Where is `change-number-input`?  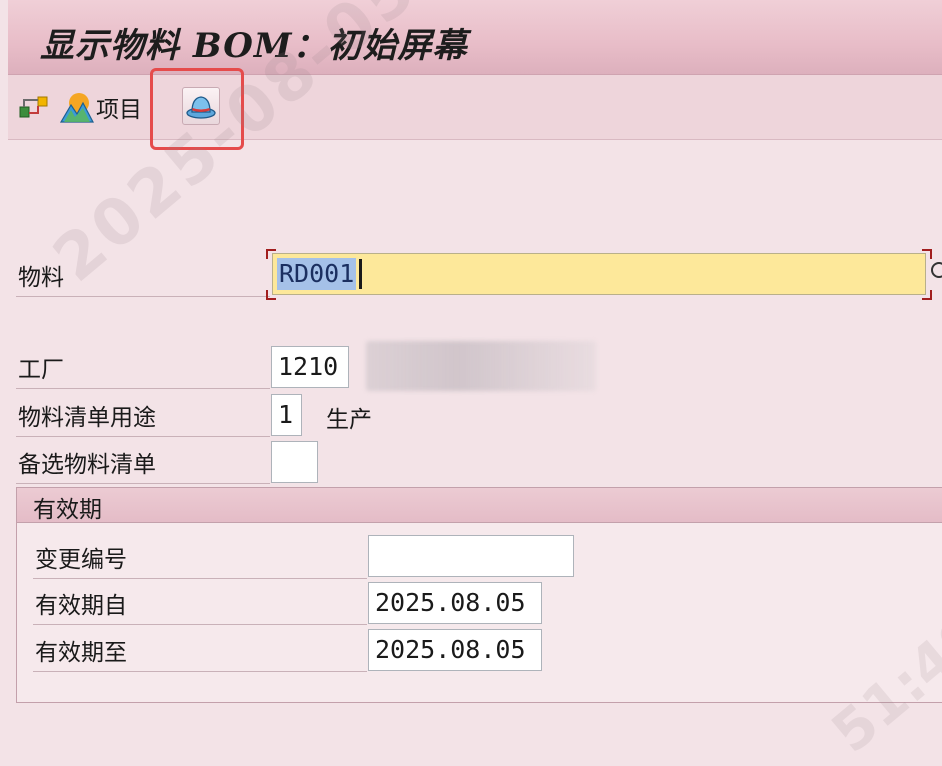 change-number-input is located at coordinates (471, 556).